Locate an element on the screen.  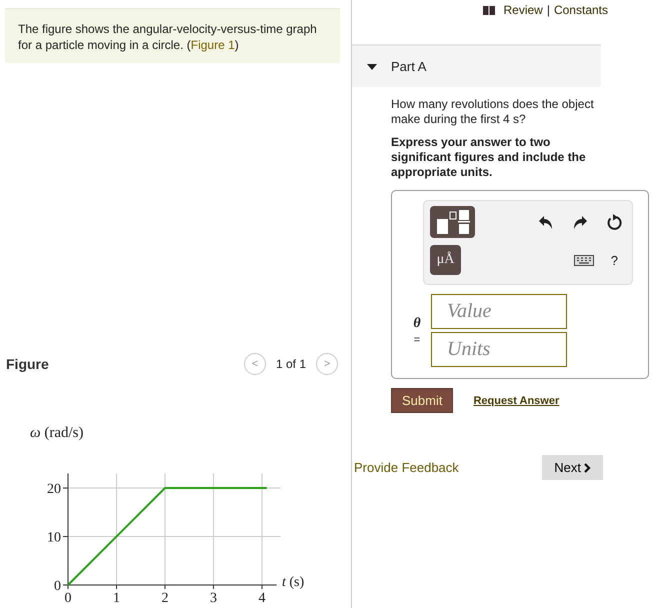
next-button: Next is located at coordinates (572, 467).